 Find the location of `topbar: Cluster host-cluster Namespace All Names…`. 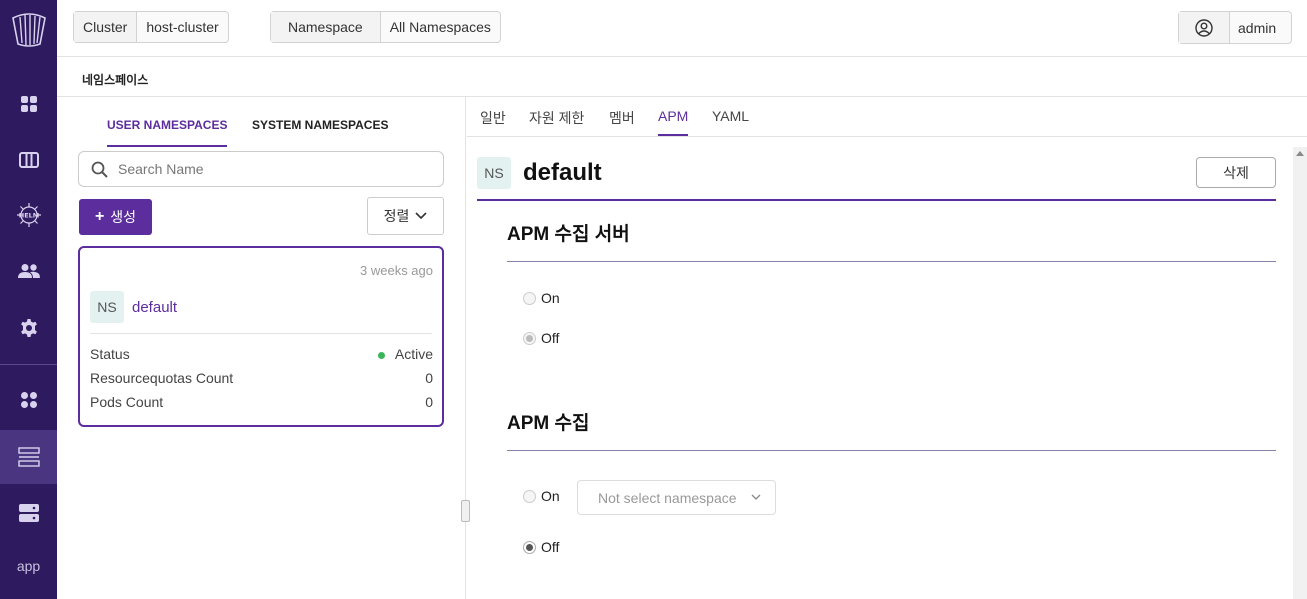

topbar: Cluster host-cluster Namespace All Names… is located at coordinates (682, 28).